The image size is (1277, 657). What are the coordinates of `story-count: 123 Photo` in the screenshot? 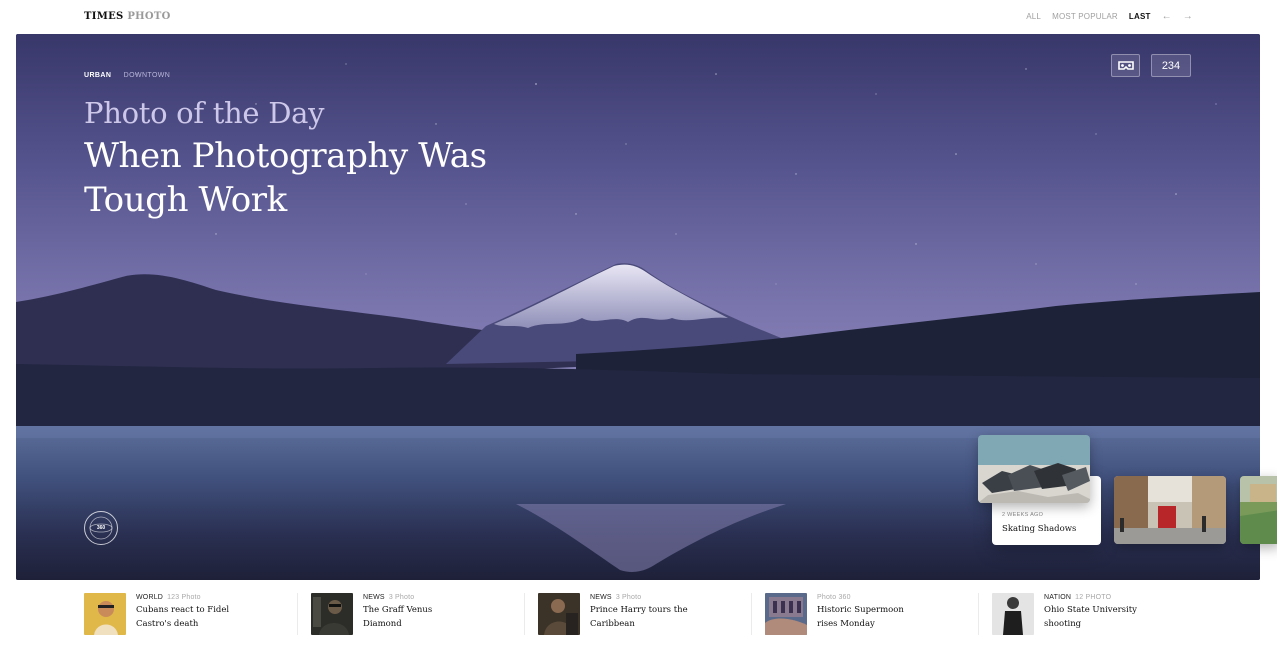 It's located at (184, 597).